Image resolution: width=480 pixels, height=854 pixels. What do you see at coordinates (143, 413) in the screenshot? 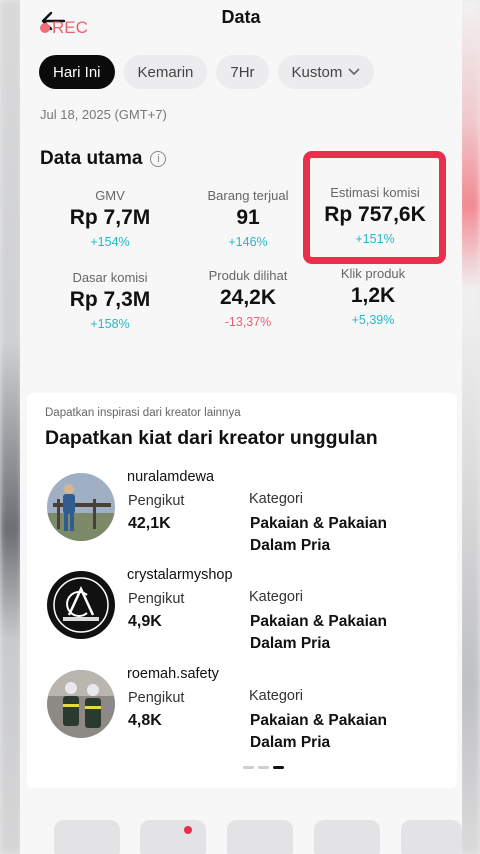
I see `creators-subtitle: Dapatkan inspirasi dari kreator lainnya` at bounding box center [143, 413].